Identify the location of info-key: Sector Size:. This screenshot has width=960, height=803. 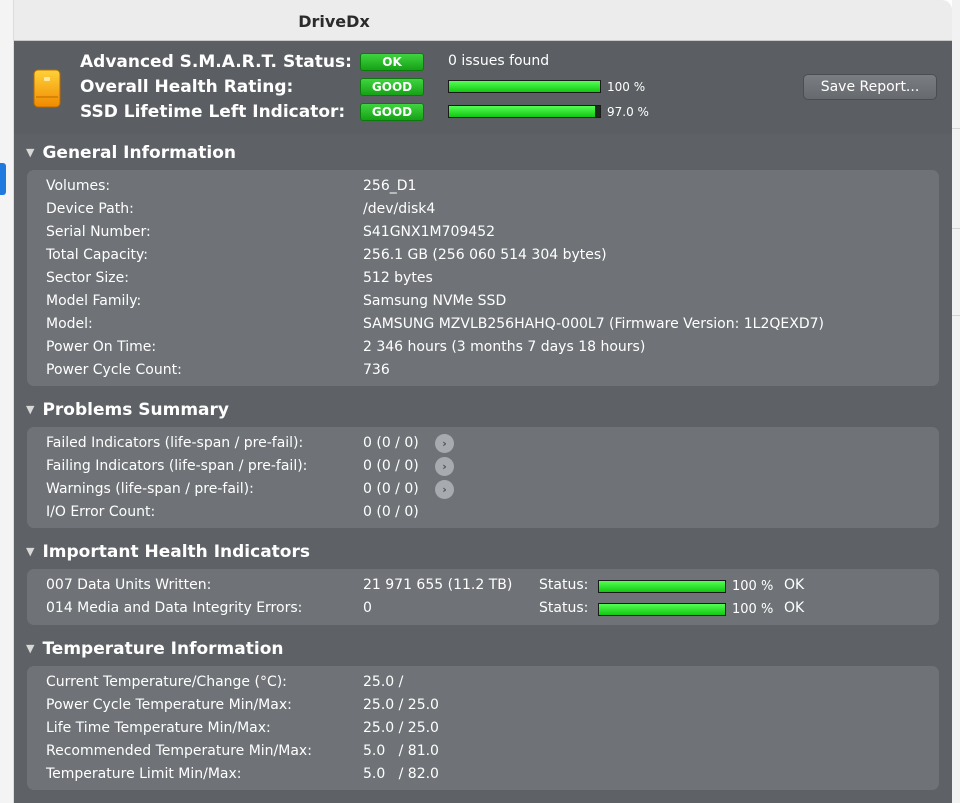
(87, 278).